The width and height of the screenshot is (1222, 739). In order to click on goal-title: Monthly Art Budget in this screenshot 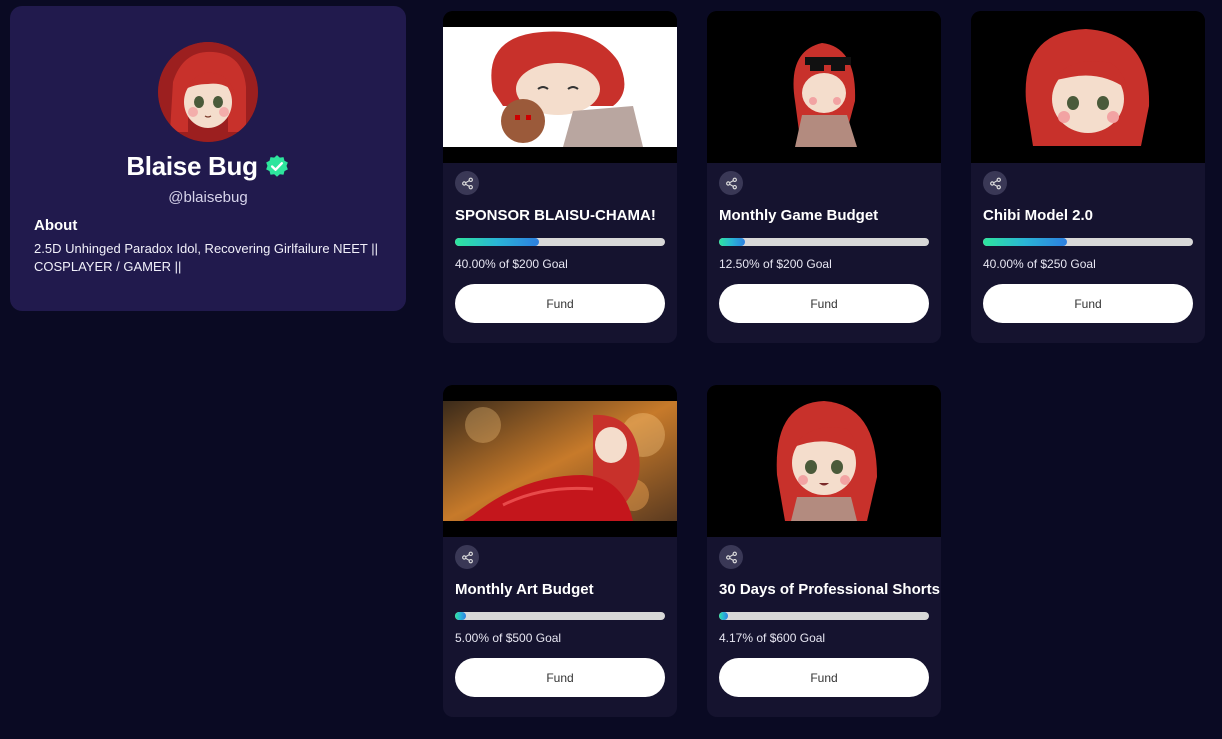, I will do `click(524, 589)`.